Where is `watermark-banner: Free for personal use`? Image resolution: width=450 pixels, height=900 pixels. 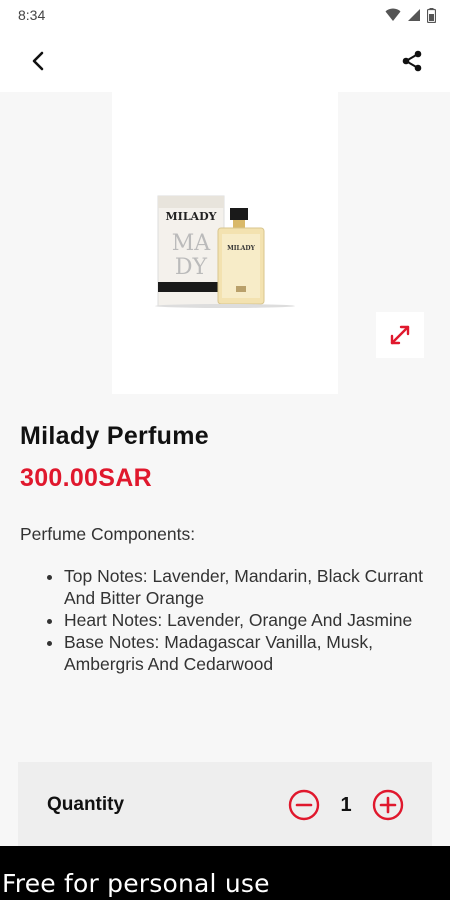
watermark-banner: Free for personal use is located at coordinates (225, 873).